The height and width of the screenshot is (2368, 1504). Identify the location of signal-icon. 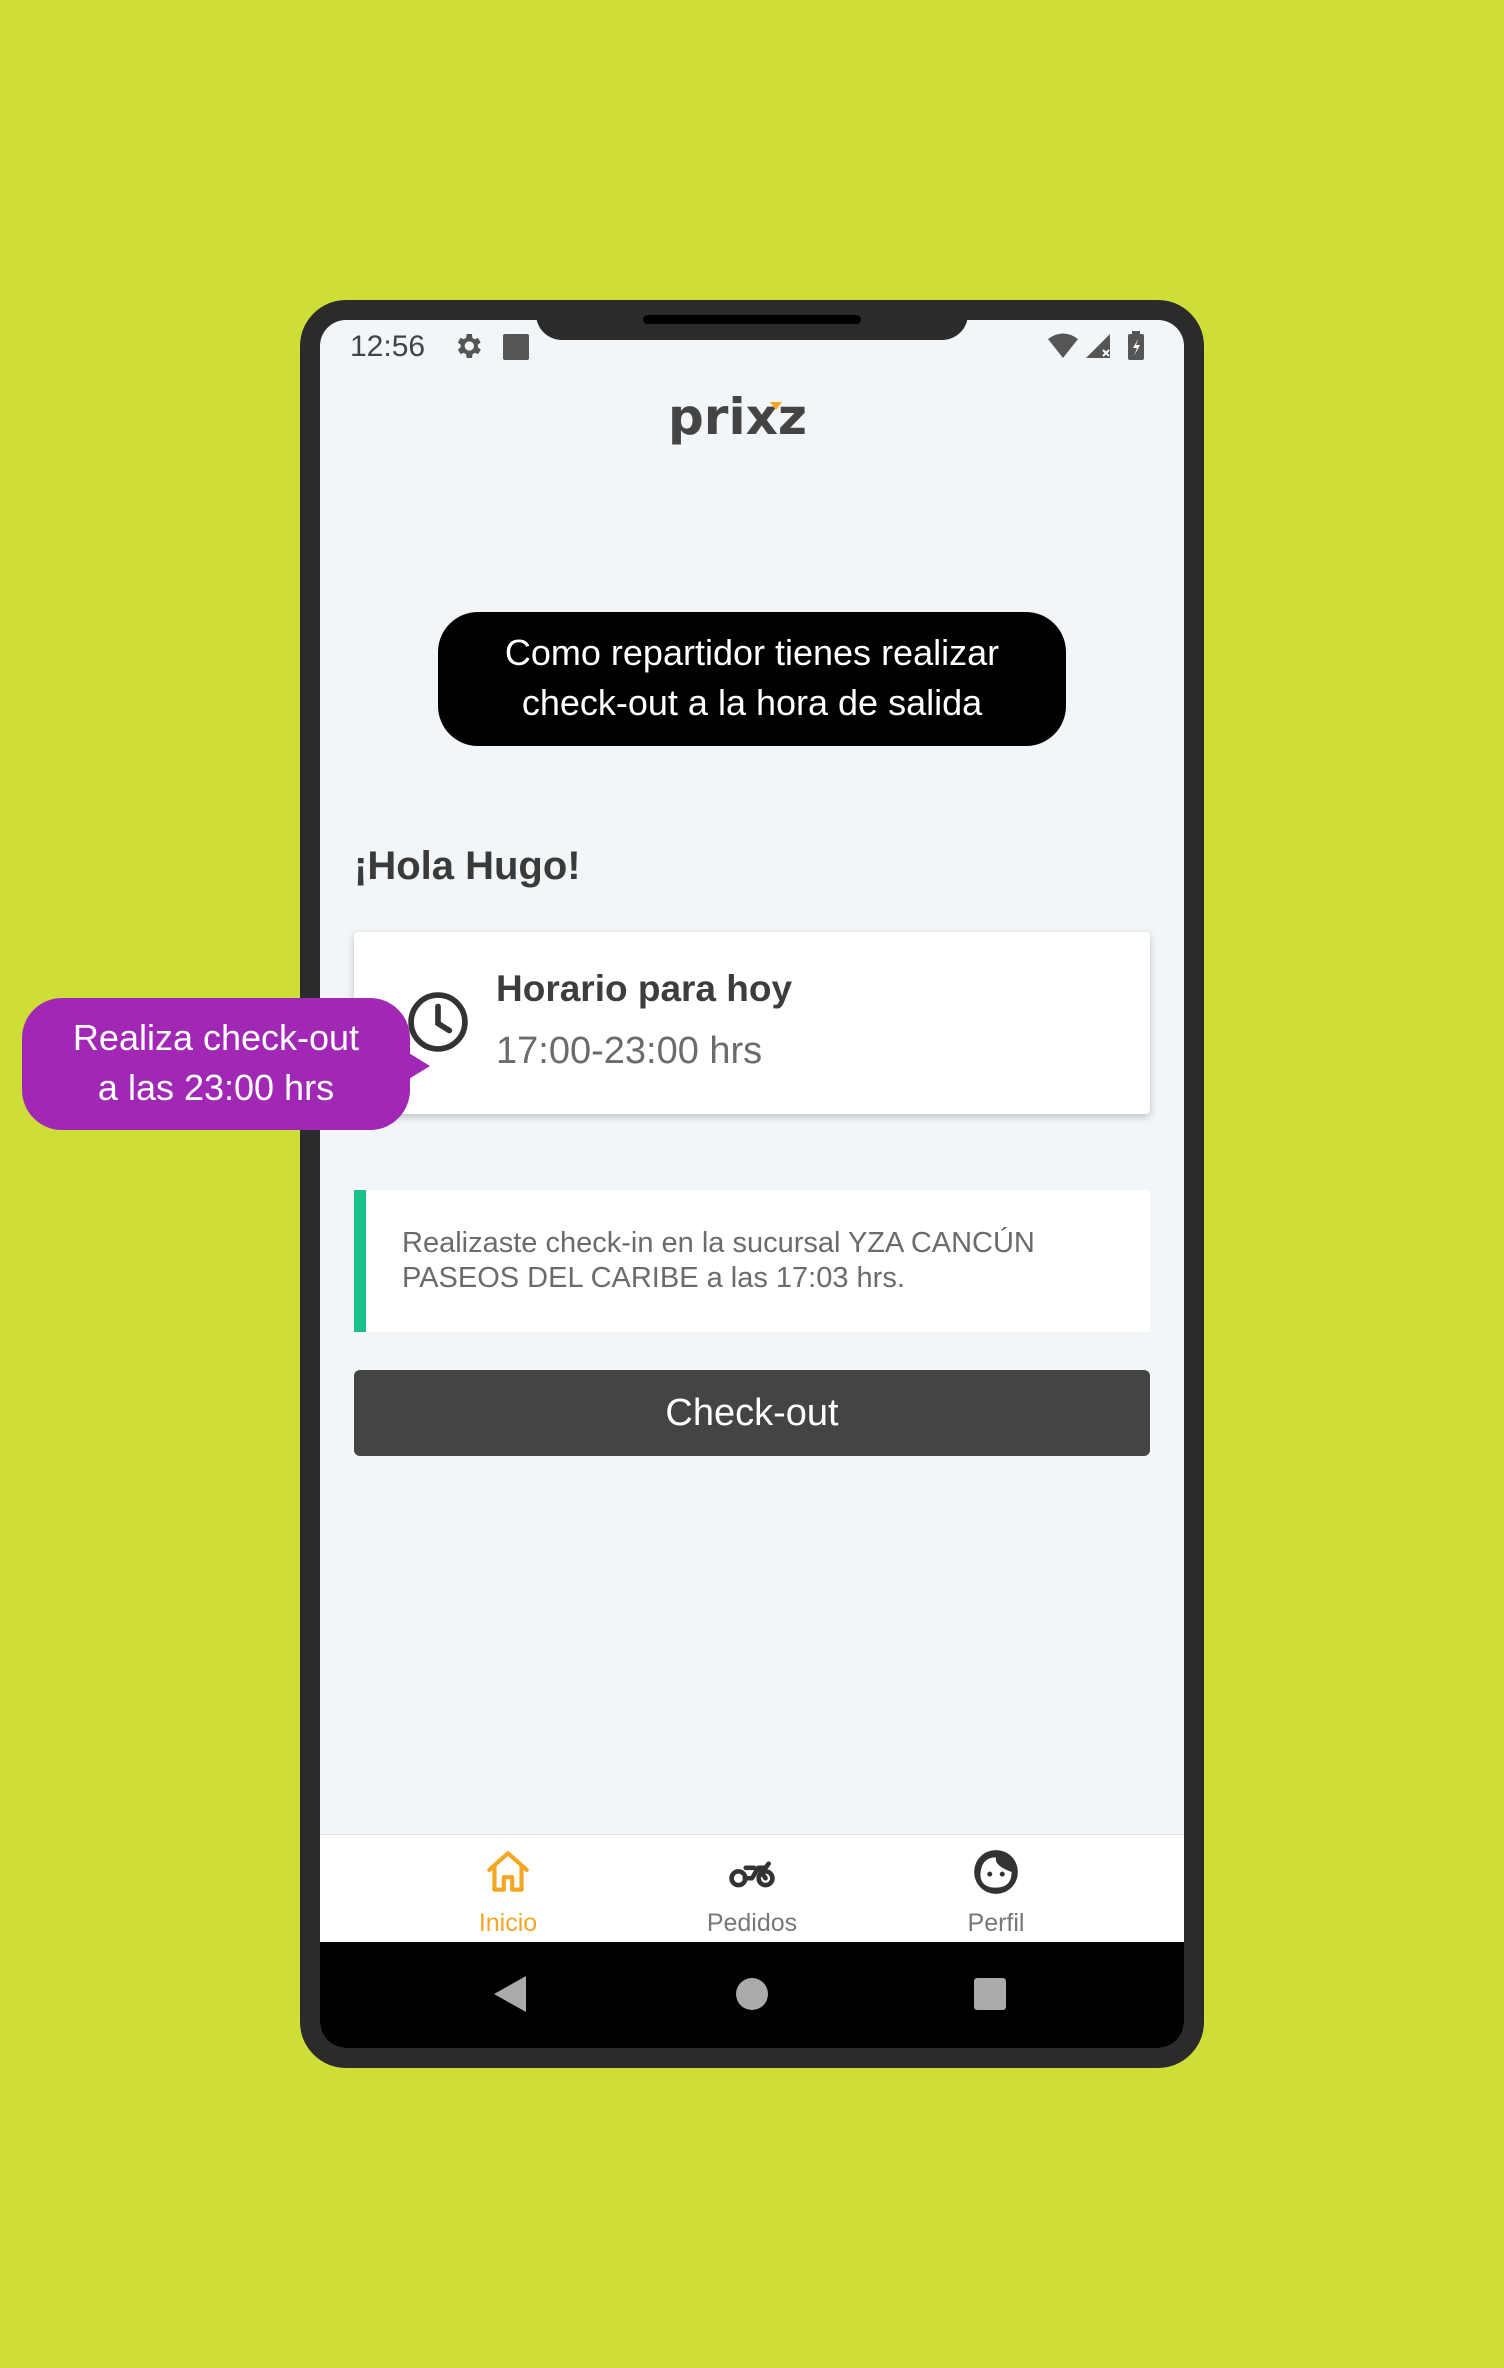
(1098, 346).